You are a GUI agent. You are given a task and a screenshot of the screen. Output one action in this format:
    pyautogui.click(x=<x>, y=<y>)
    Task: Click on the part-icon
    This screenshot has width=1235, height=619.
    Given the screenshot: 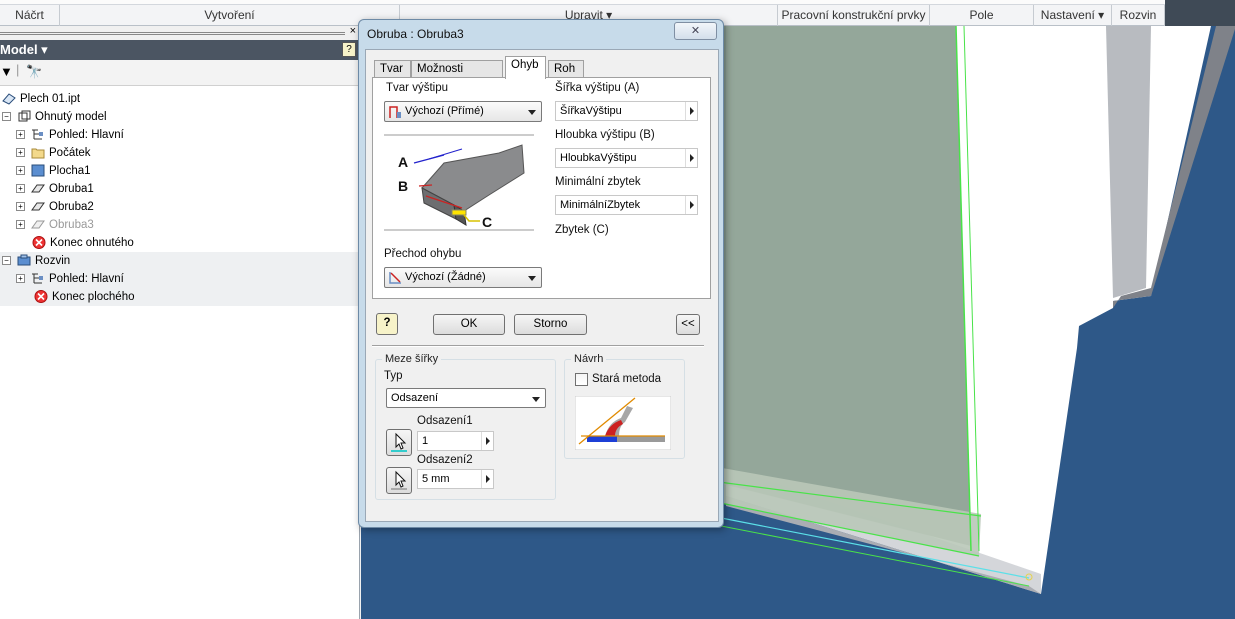 What is the action you would take?
    pyautogui.click(x=9, y=99)
    